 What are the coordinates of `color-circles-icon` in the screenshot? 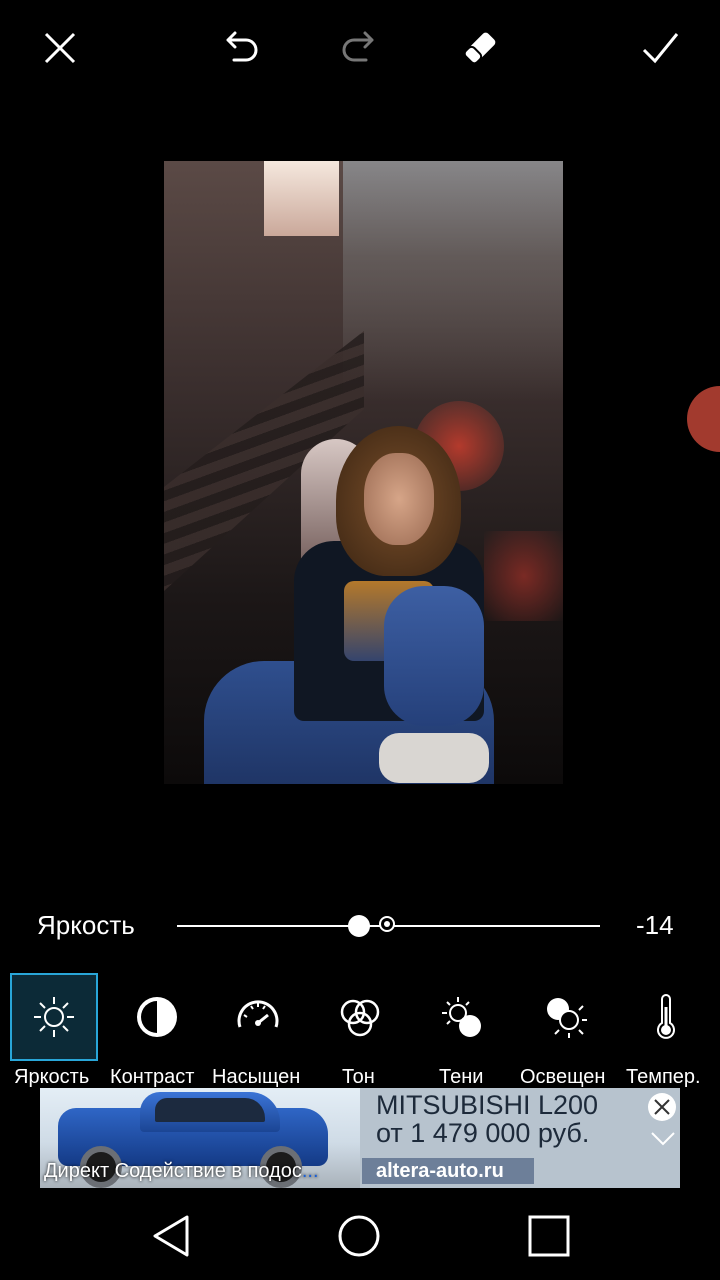 It's located at (360, 1018).